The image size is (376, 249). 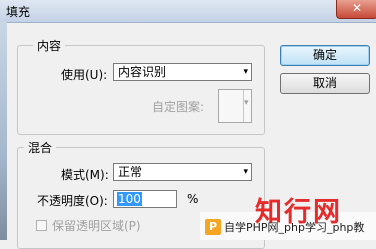 I want to click on use-label: 使用(U):, so click(x=84, y=75).